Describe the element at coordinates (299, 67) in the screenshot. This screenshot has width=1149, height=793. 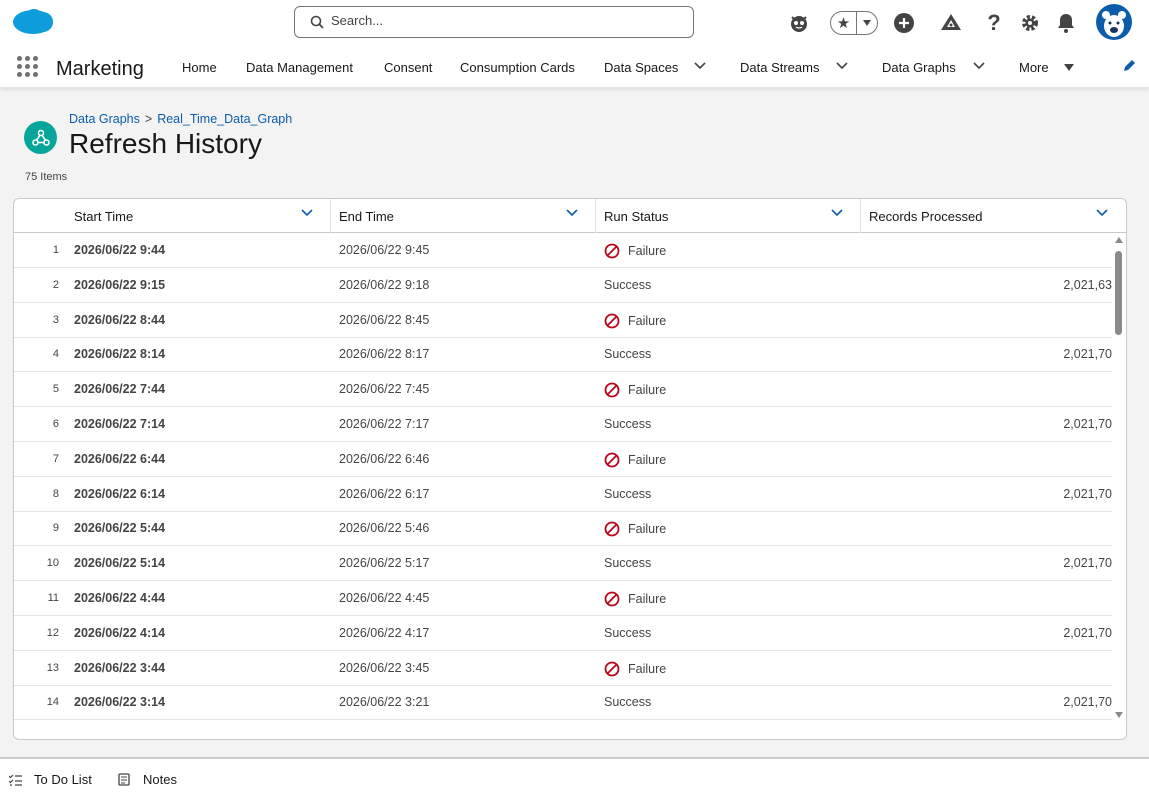
I see `nav-item-data-management: Data Management` at that location.